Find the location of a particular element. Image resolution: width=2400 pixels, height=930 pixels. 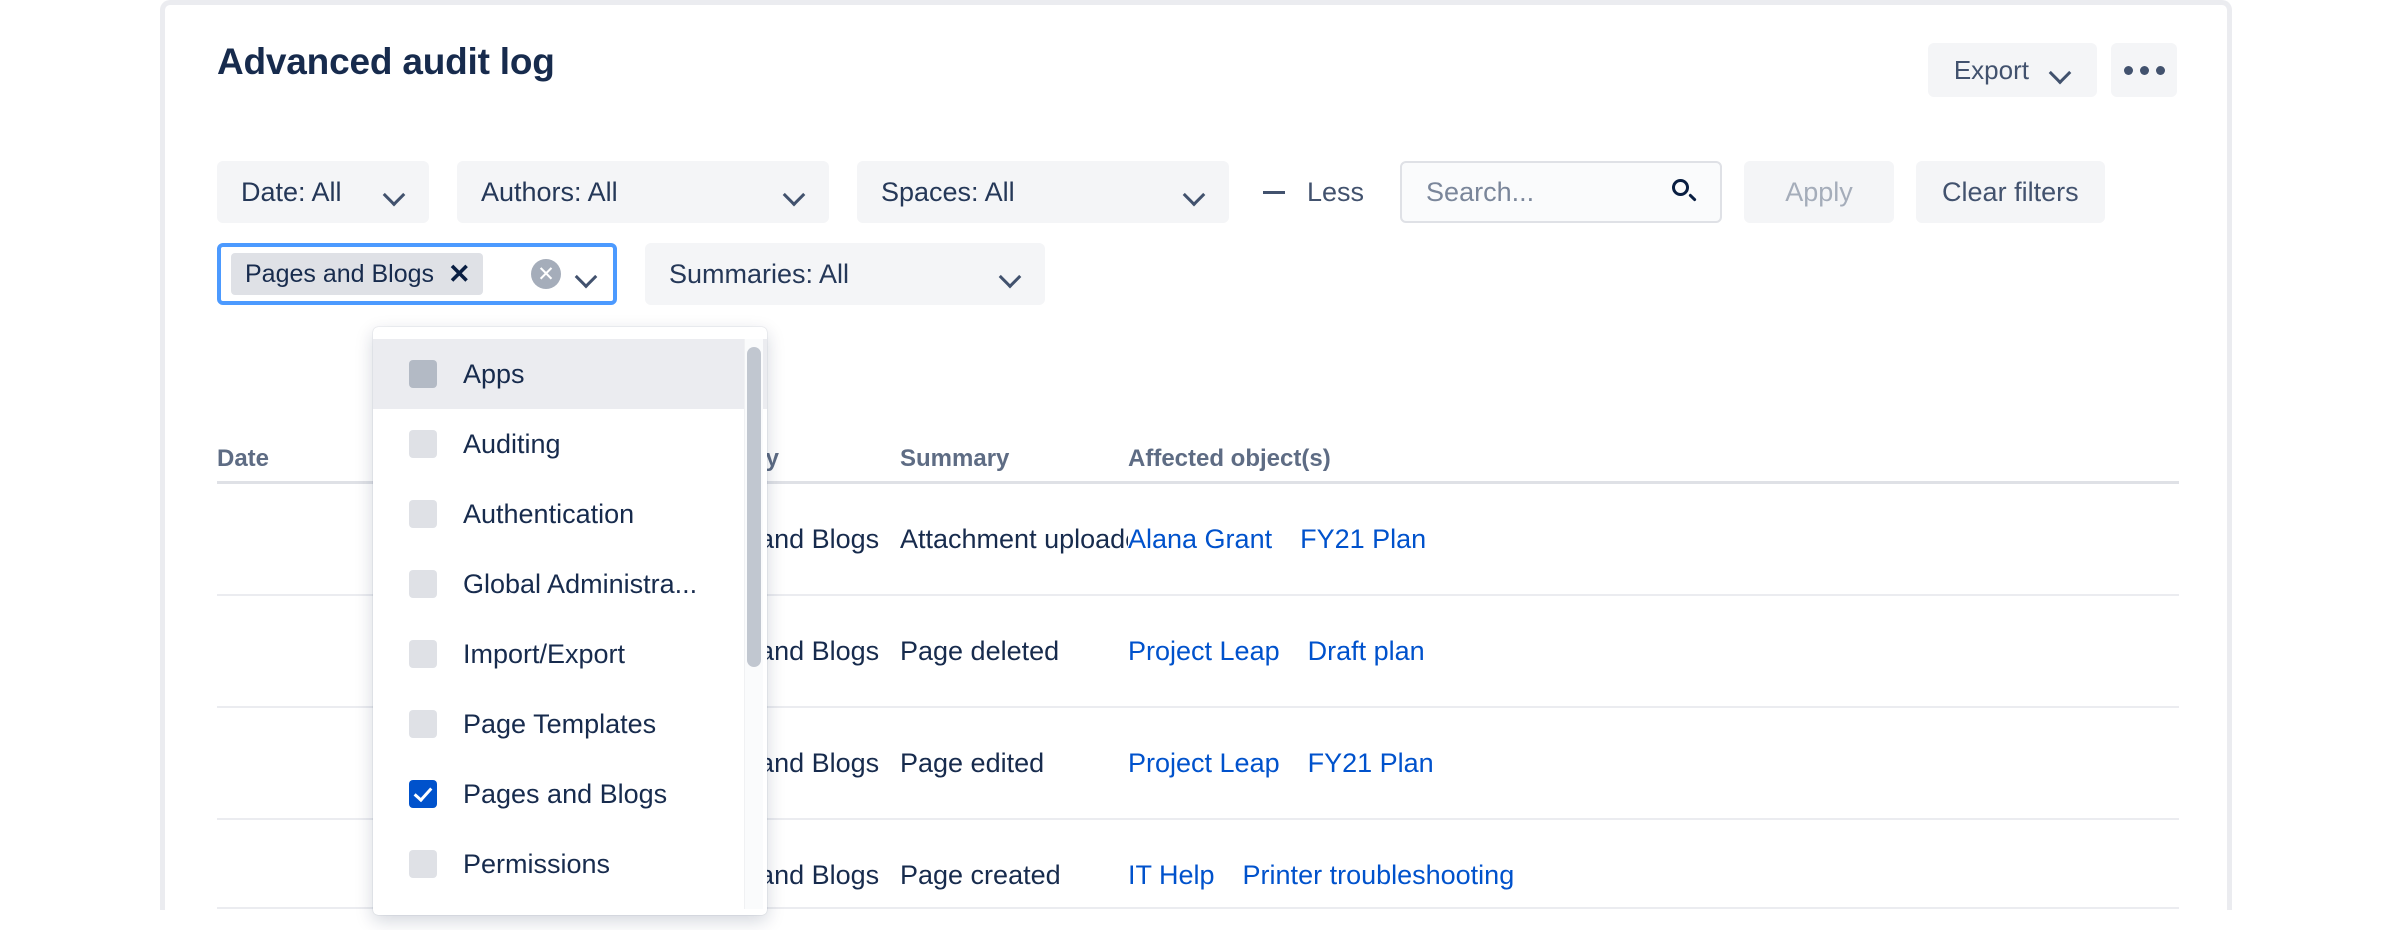

dropdown-item-label: Pages and Blogs is located at coordinates (565, 793).